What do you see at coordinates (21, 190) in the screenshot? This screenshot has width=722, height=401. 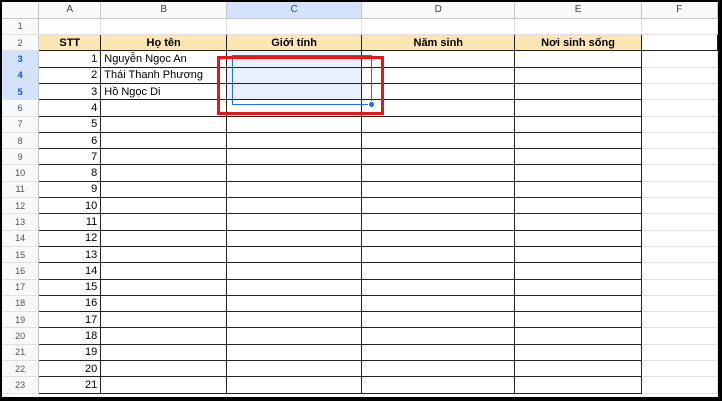 I see `row-header: 11` at bounding box center [21, 190].